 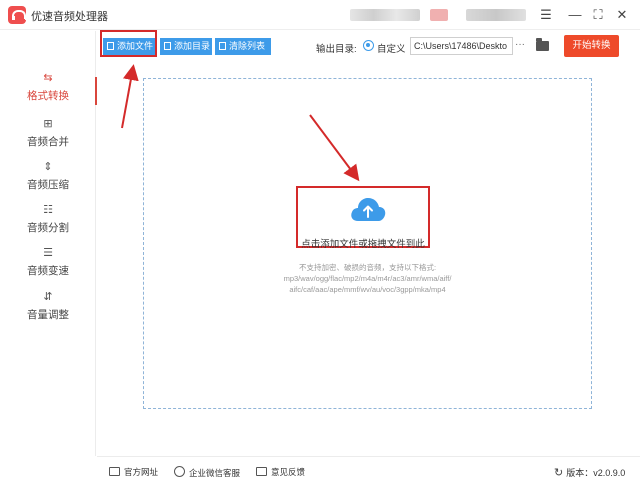 What do you see at coordinates (439, 15) in the screenshot?
I see `blurred-badge` at bounding box center [439, 15].